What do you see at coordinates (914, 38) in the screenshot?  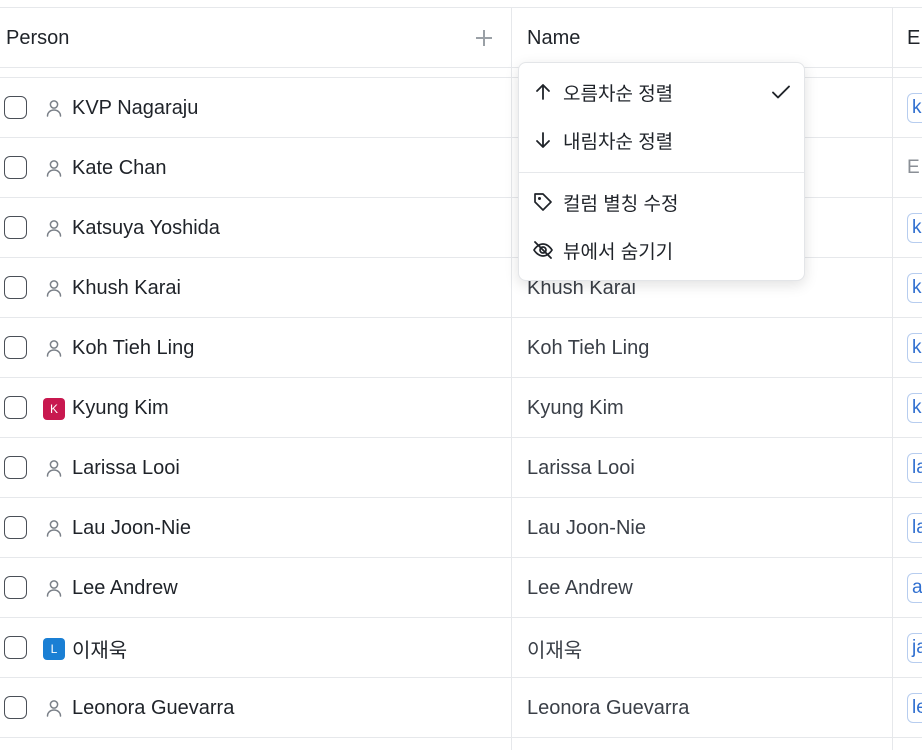 I see `column-header-email: E` at bounding box center [914, 38].